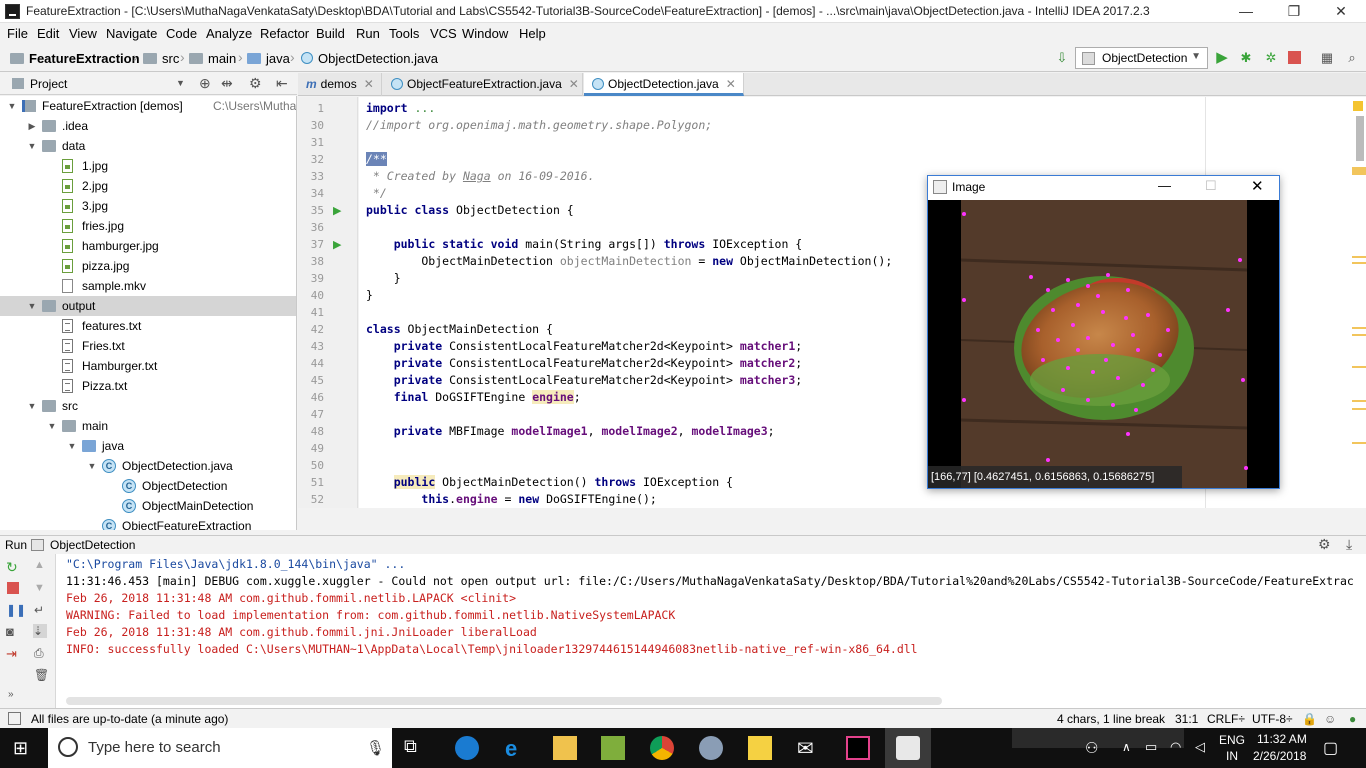 This screenshot has height=768, width=1366. Describe the element at coordinates (330, 33) in the screenshot. I see `menu-build: Build` at that location.